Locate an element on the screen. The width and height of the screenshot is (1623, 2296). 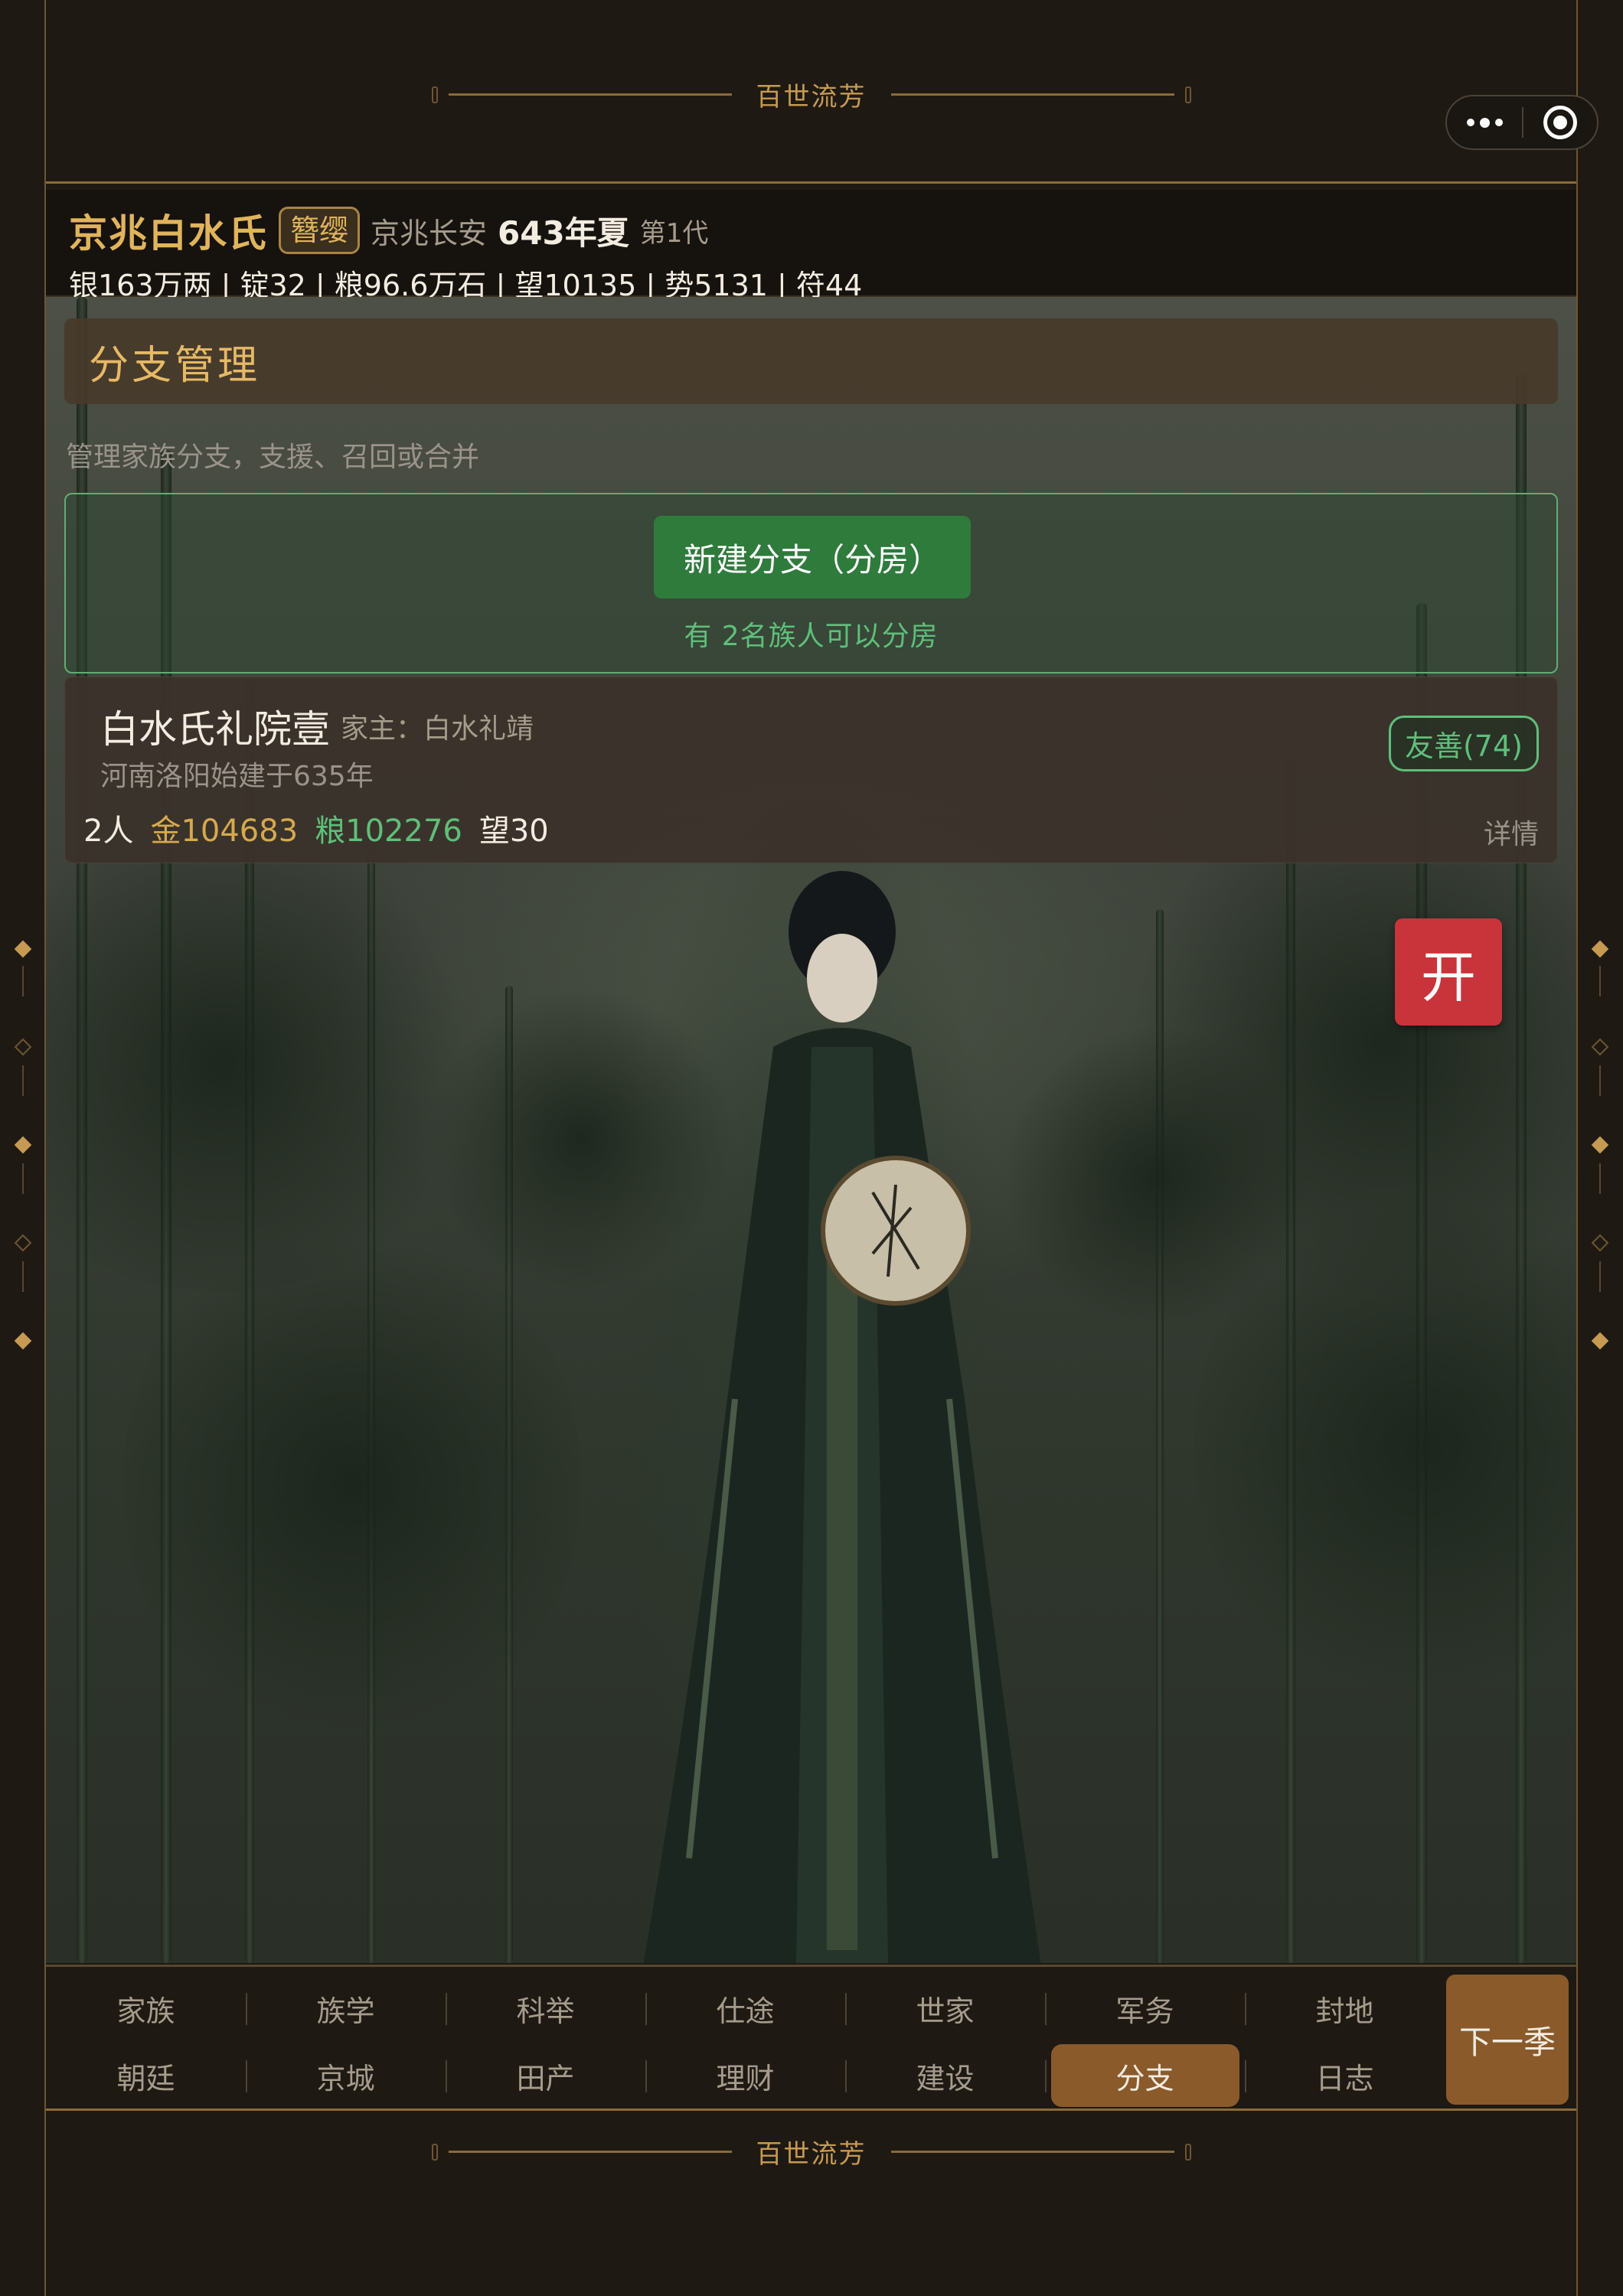
nav-item-estate: 田产 is located at coordinates (545, 2076).